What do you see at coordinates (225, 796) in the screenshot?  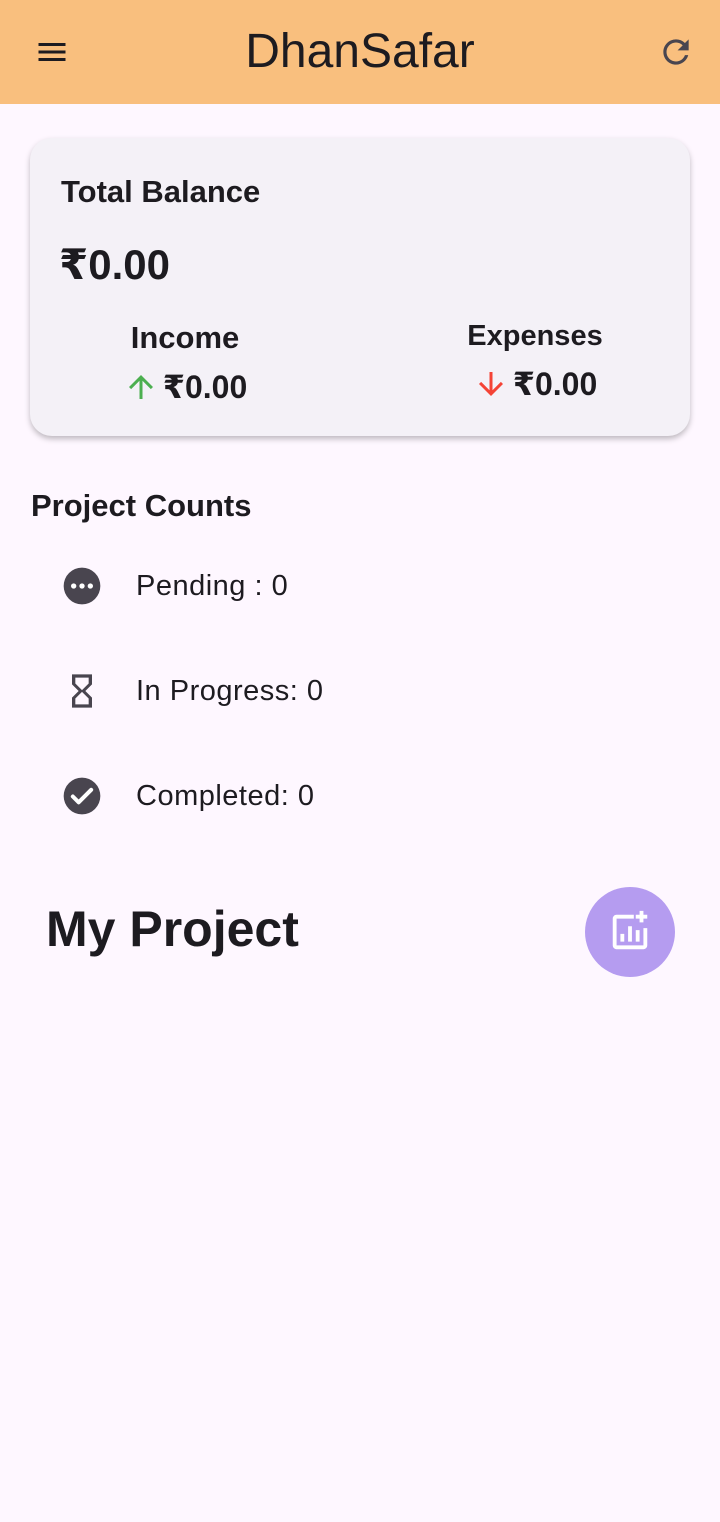 I see `completed-count: Completed: 0` at bounding box center [225, 796].